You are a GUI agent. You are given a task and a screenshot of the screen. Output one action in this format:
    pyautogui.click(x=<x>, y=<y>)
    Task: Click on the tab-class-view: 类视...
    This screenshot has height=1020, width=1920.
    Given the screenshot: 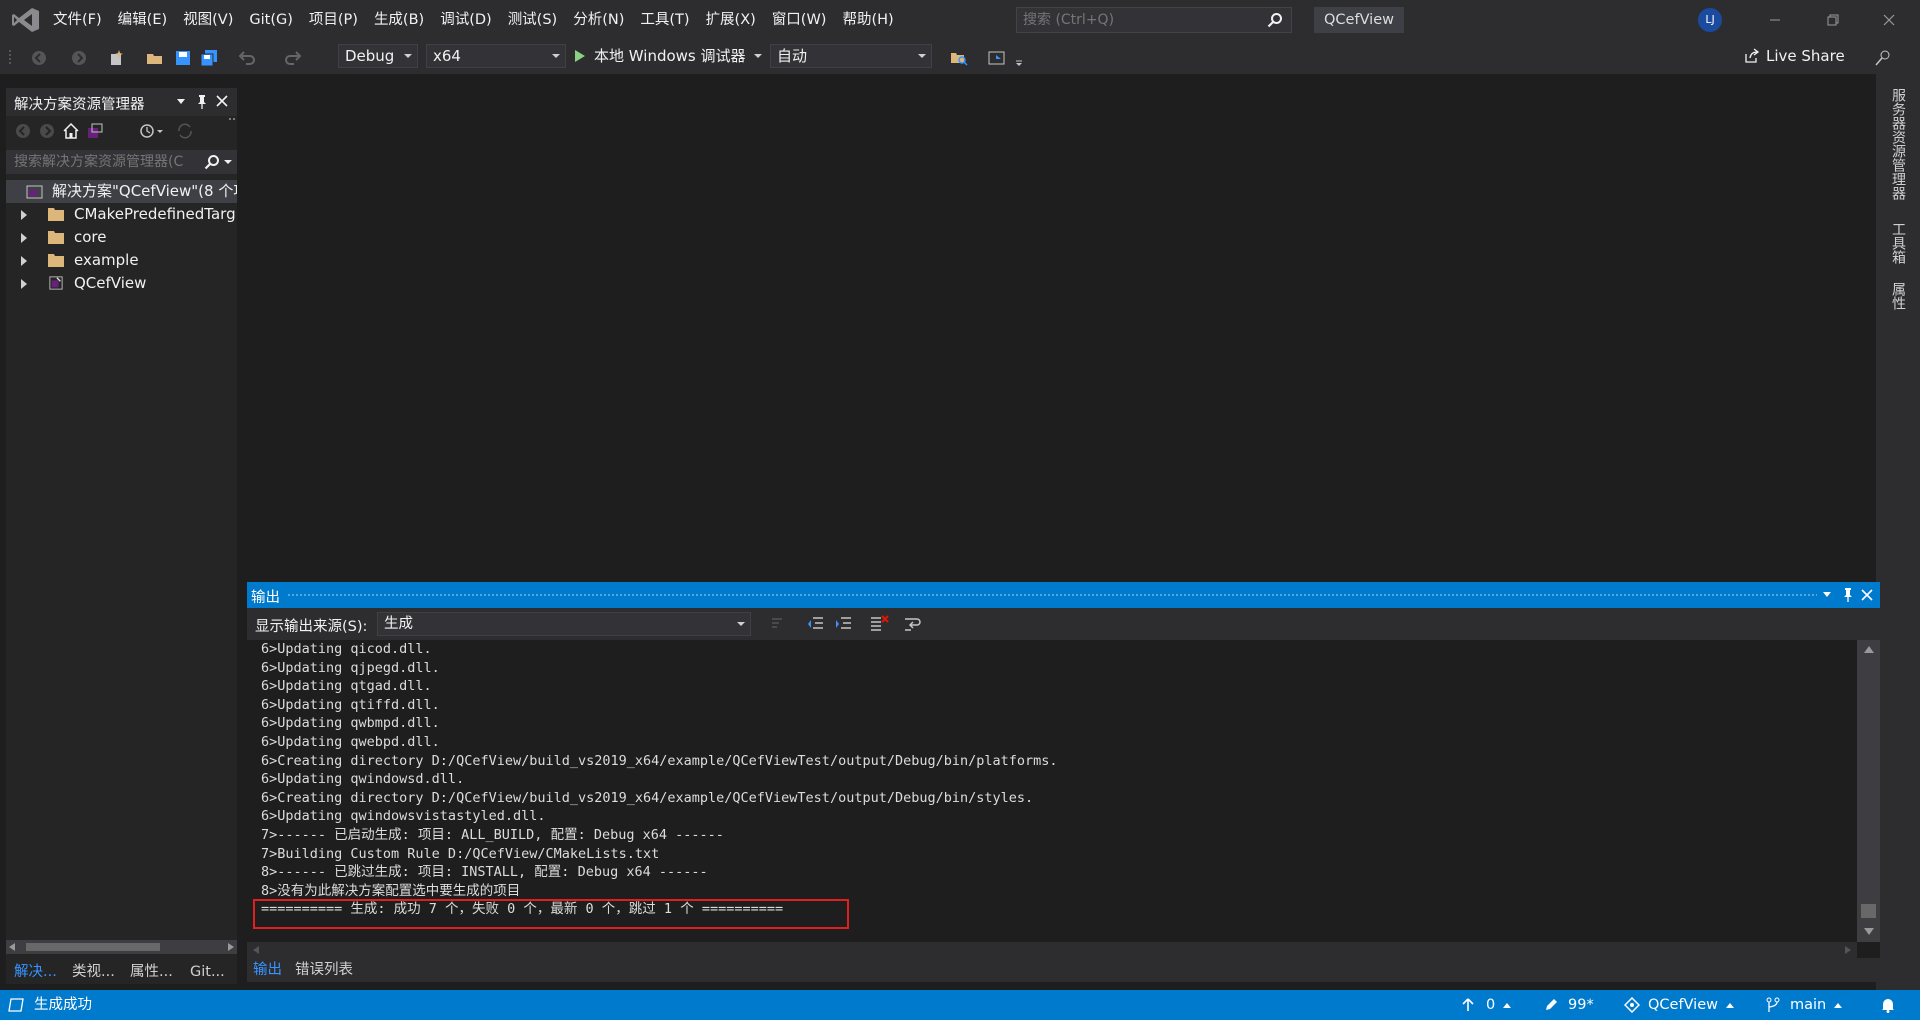 What is the action you would take?
    pyautogui.click(x=93, y=972)
    